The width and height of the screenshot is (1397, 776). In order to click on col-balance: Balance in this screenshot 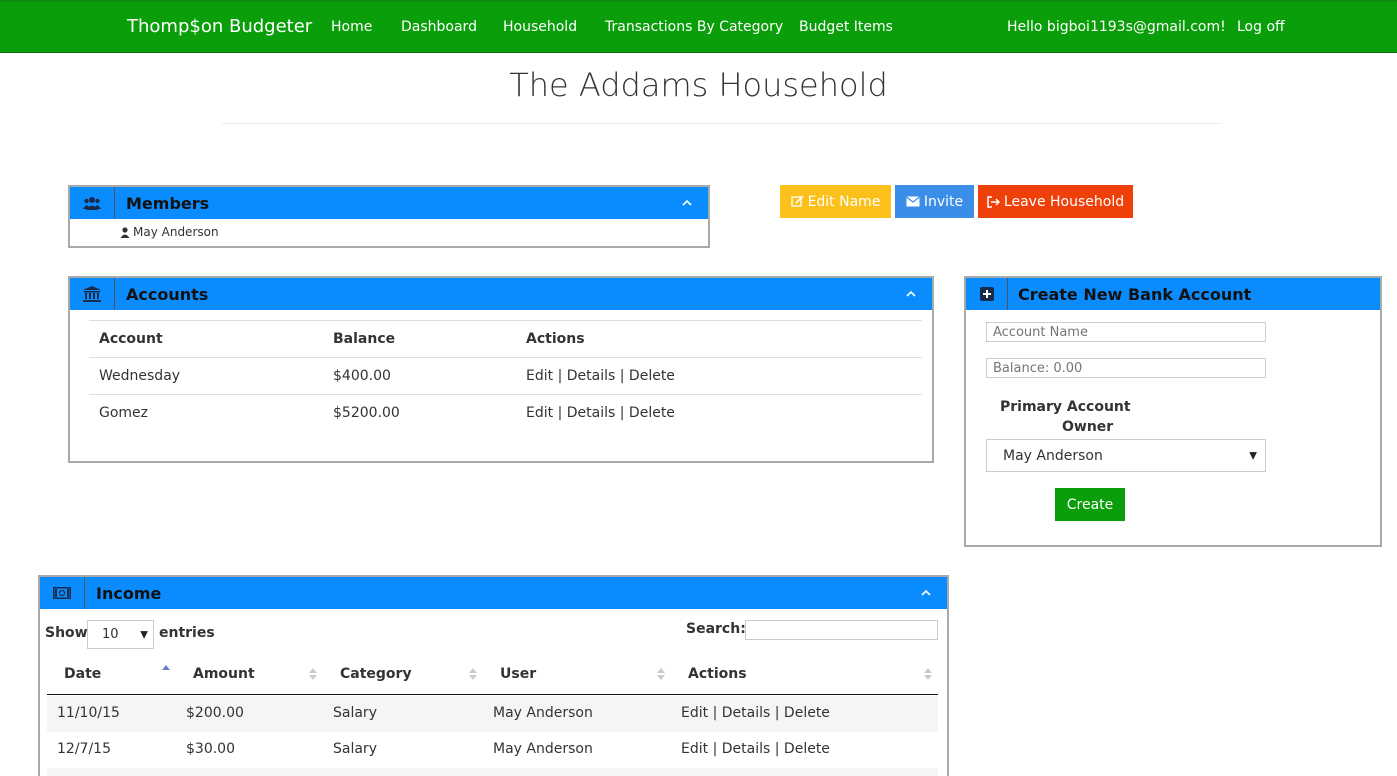, I will do `click(419, 339)`.